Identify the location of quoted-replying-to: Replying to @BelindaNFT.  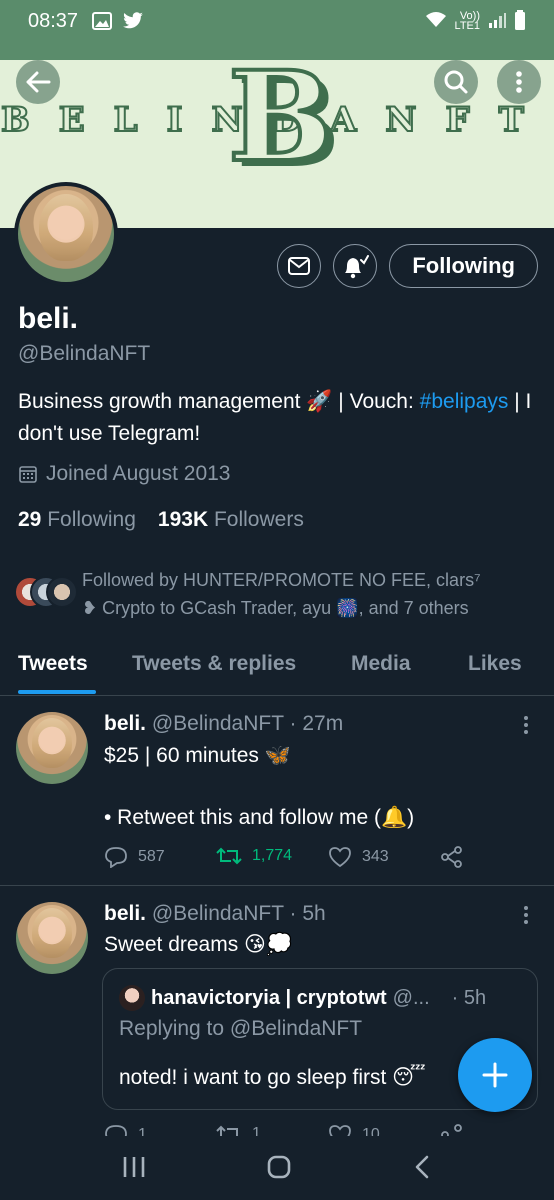
(241, 1028).